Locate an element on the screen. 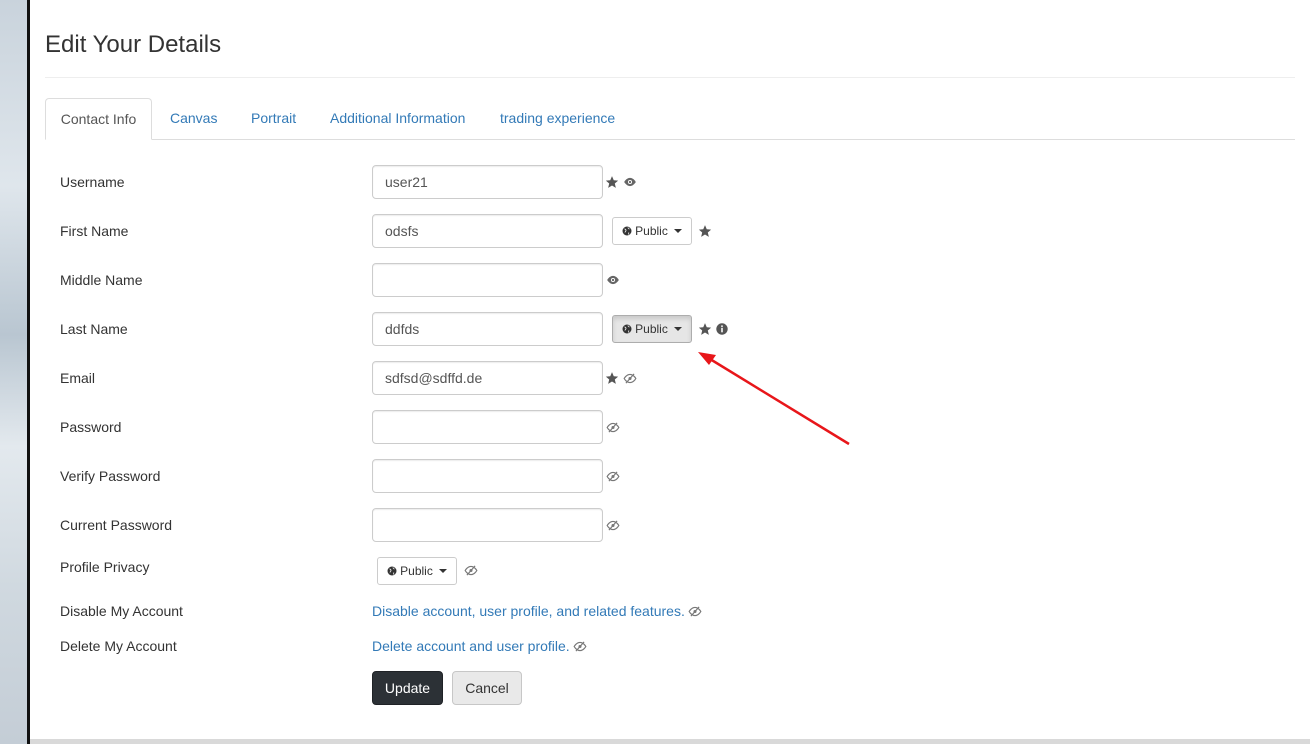 This screenshot has height=744, width=1310. last-name-field is located at coordinates (487, 329).